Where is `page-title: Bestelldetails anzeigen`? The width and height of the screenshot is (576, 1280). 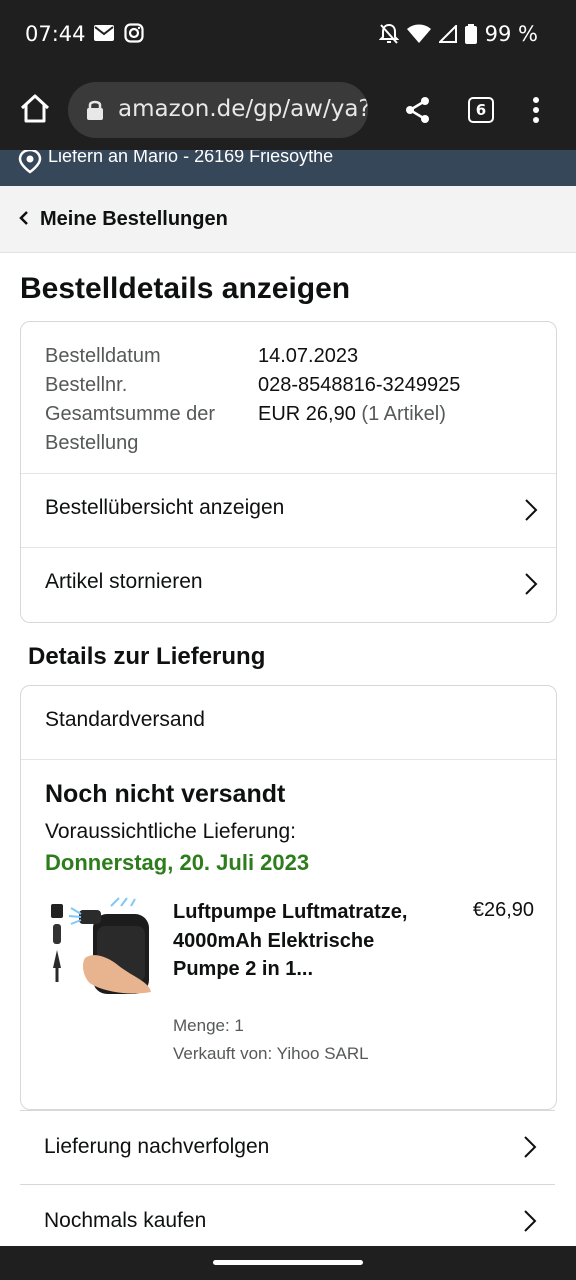 page-title: Bestelldetails anzeigen is located at coordinates (185, 288).